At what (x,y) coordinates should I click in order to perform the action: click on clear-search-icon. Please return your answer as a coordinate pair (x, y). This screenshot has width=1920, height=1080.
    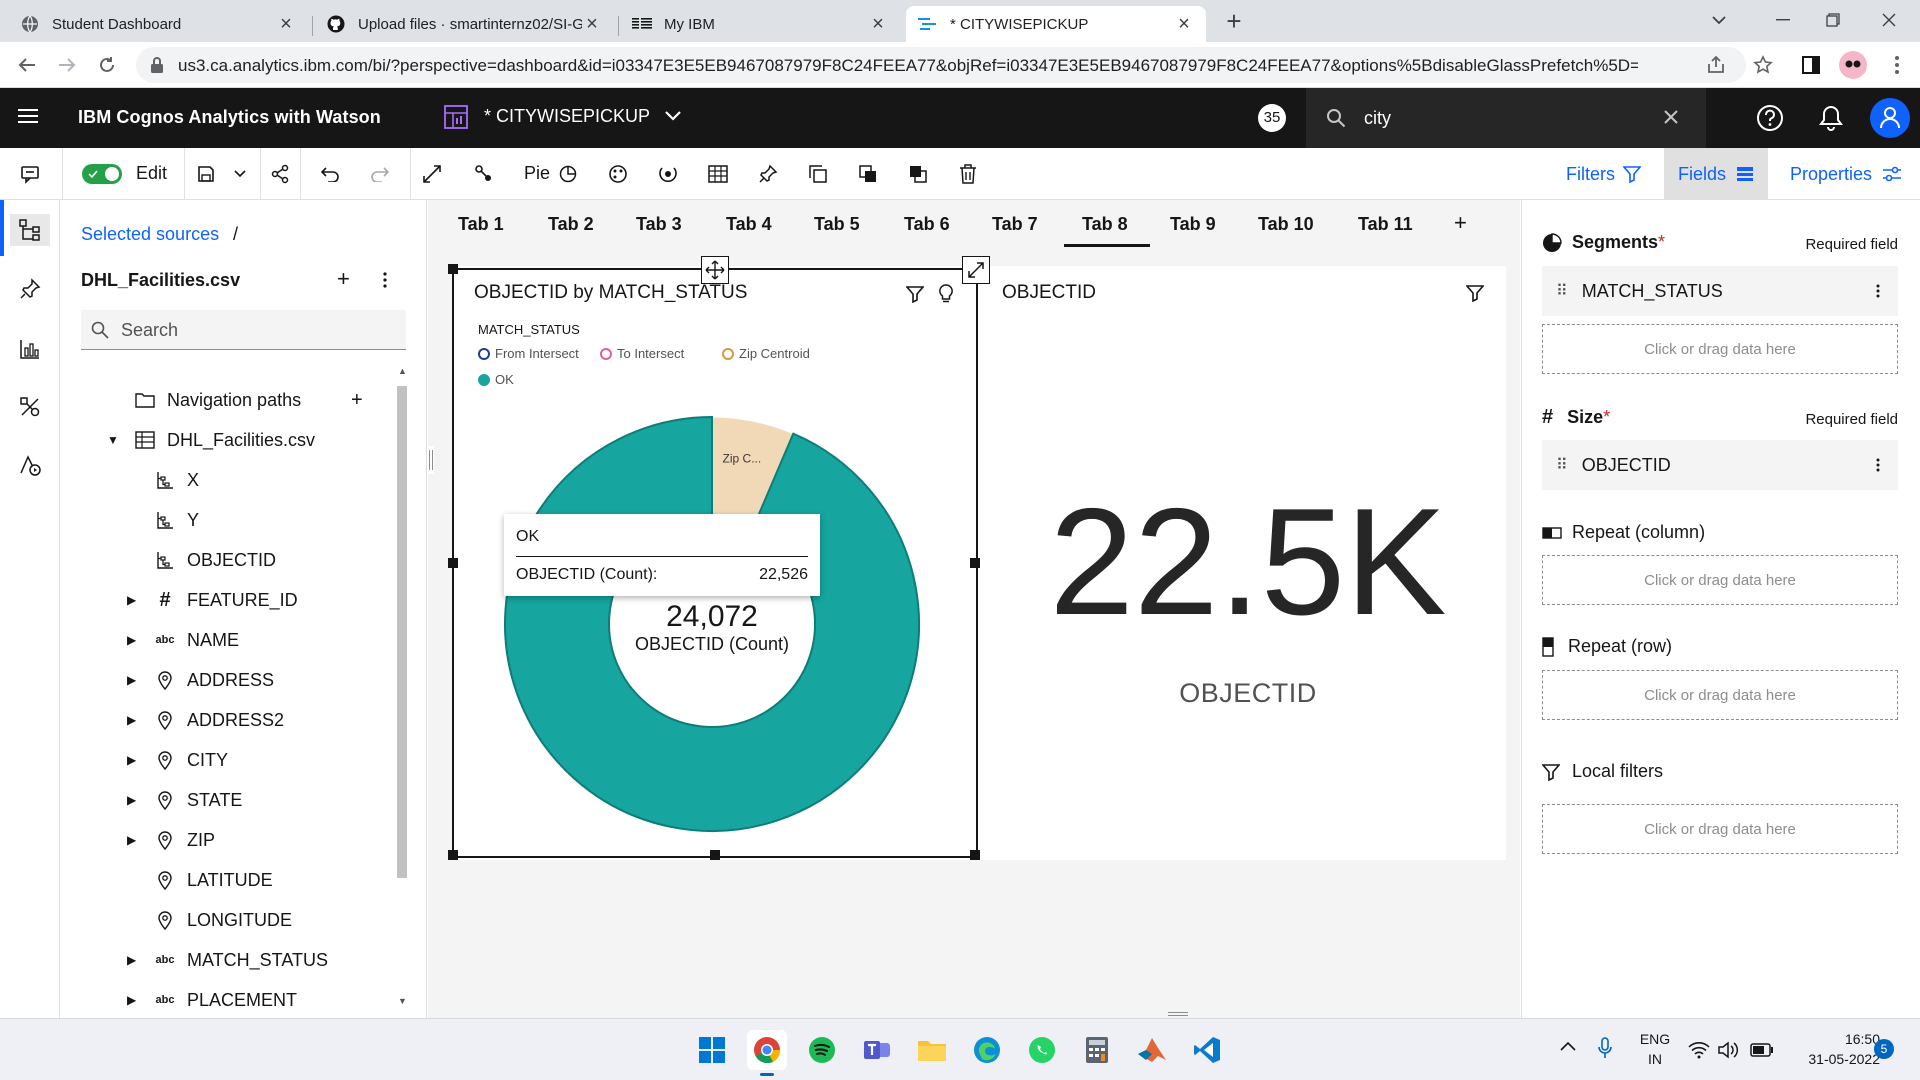
    Looking at the image, I should click on (1671, 117).